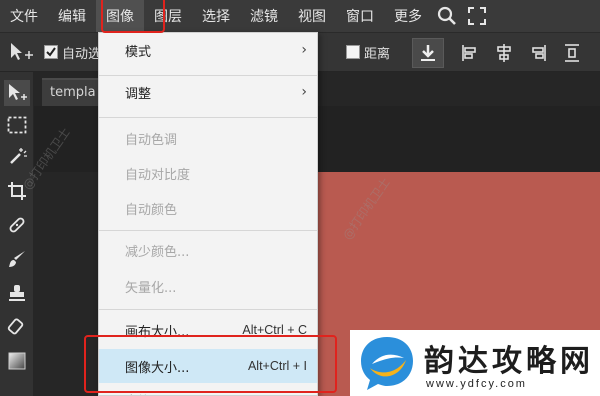 The image size is (600, 396). What do you see at coordinates (504, 53) in the screenshot?
I see `align-center-icon` at bounding box center [504, 53].